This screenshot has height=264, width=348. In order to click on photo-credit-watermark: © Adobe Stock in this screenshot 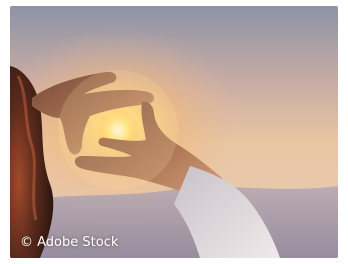, I will do `click(69, 242)`.